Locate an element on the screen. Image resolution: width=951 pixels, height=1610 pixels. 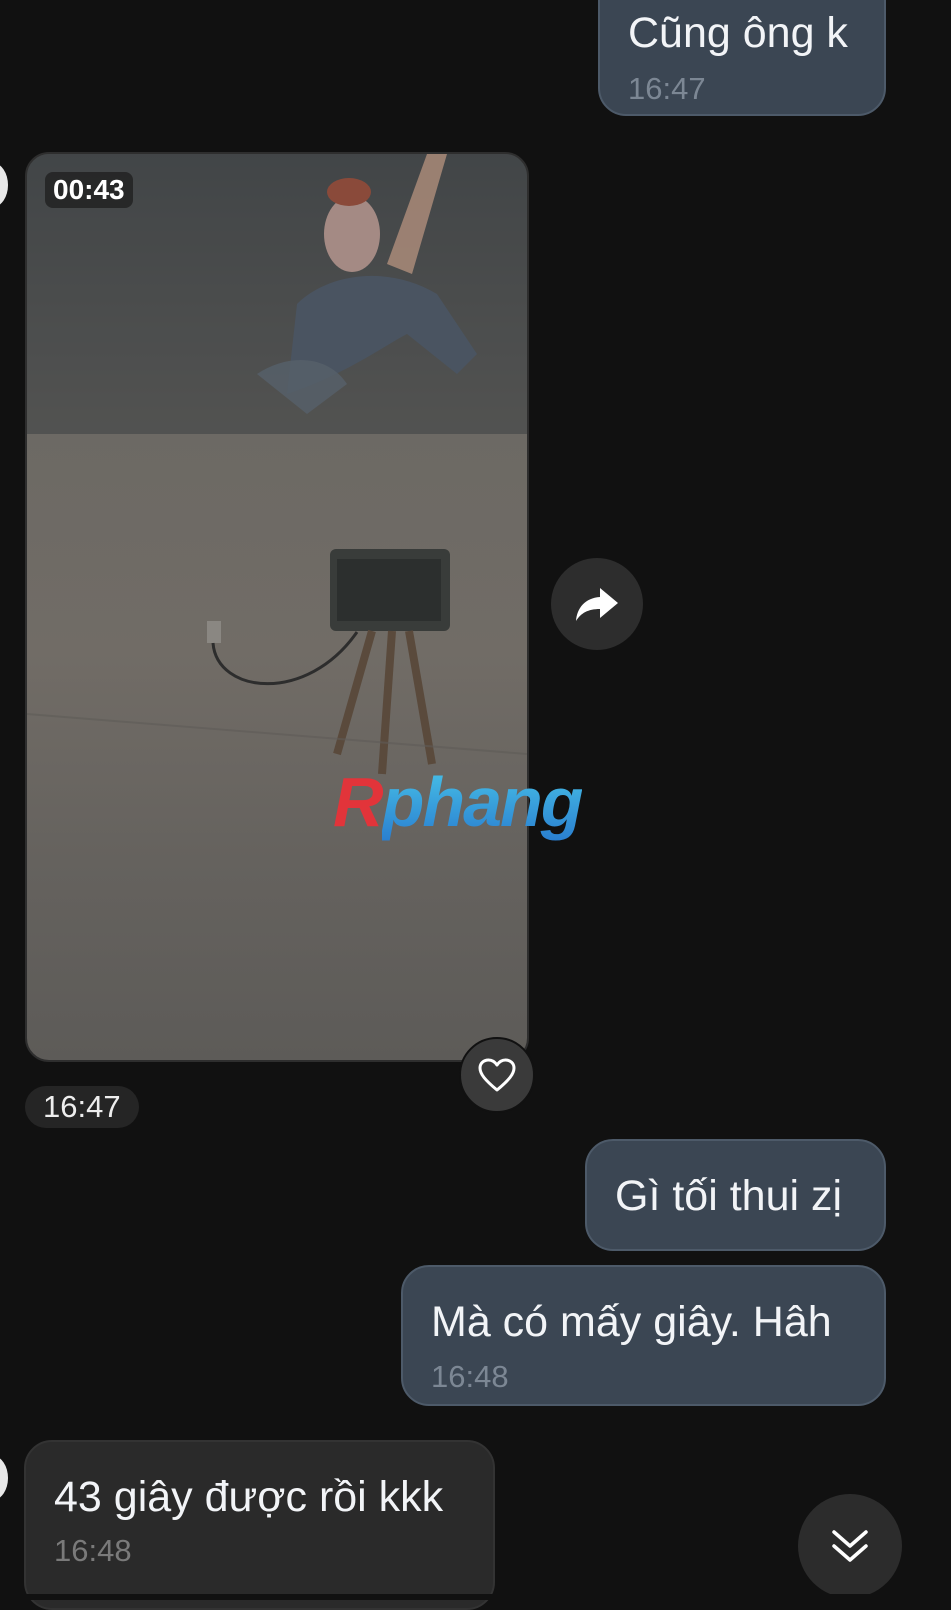
watermark-text: phang is located at coordinates (482, 802).